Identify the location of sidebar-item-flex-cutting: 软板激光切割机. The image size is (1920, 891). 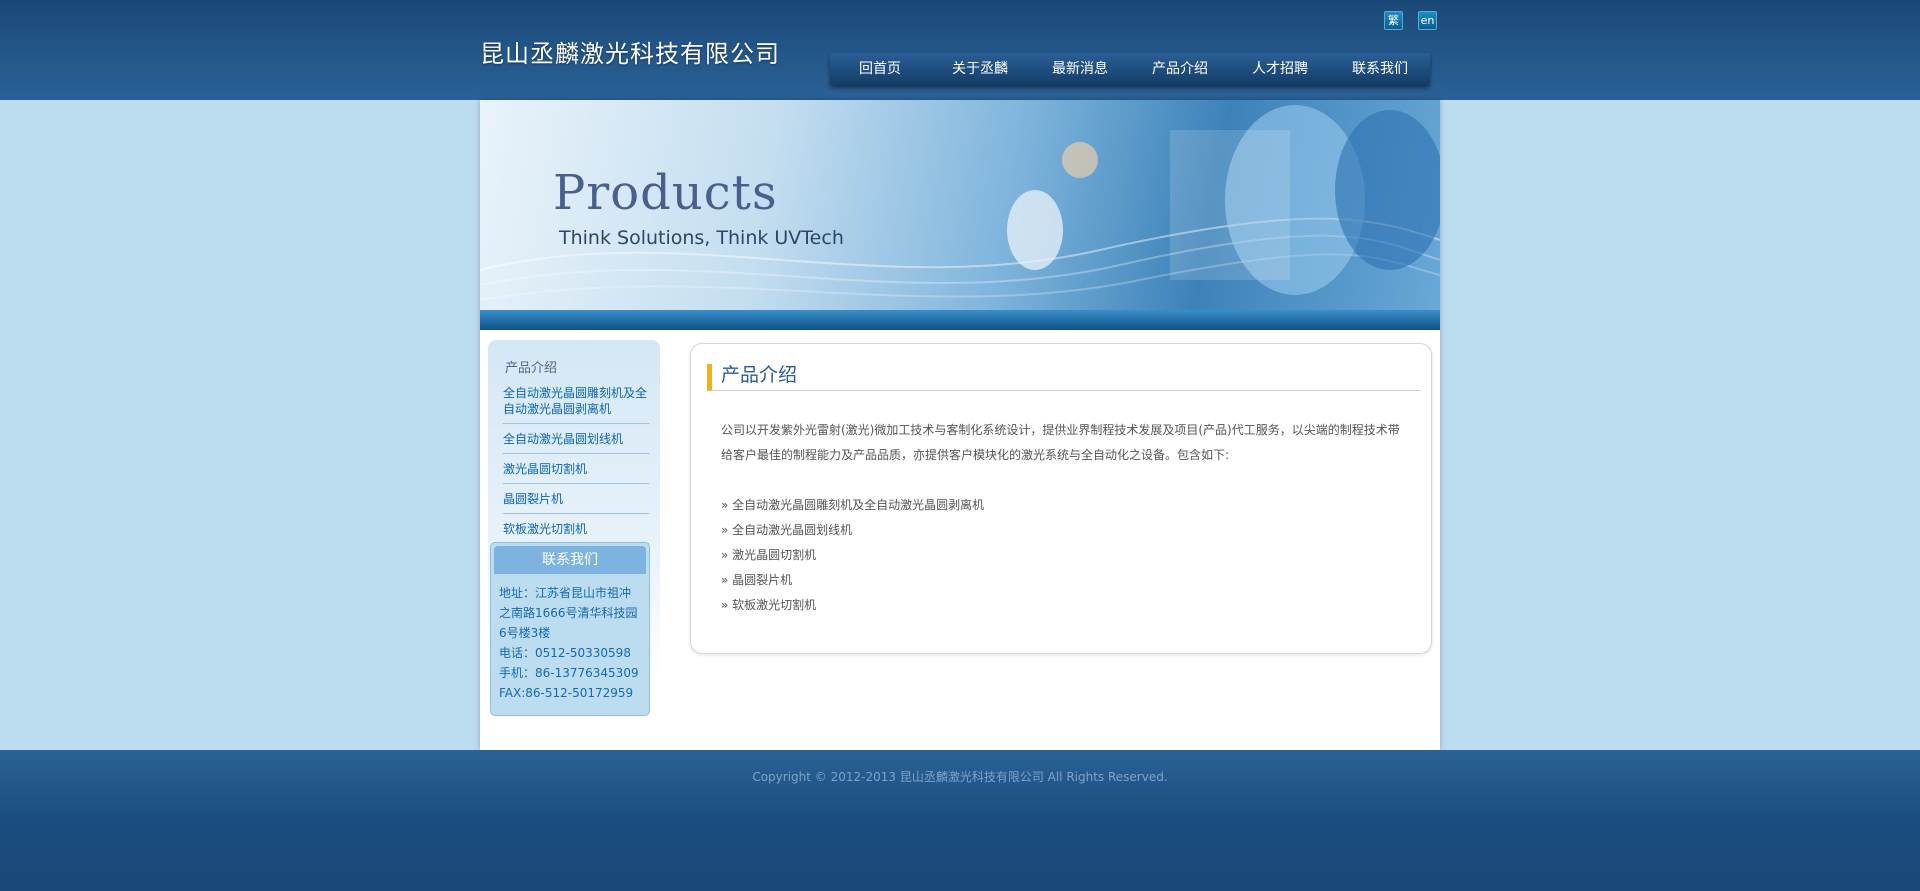
(576, 531).